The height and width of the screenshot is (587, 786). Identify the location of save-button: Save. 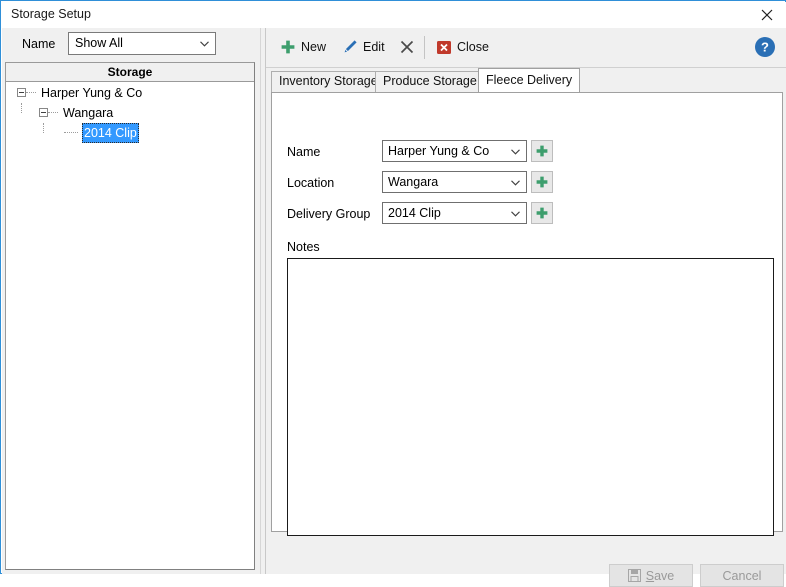
(651, 575).